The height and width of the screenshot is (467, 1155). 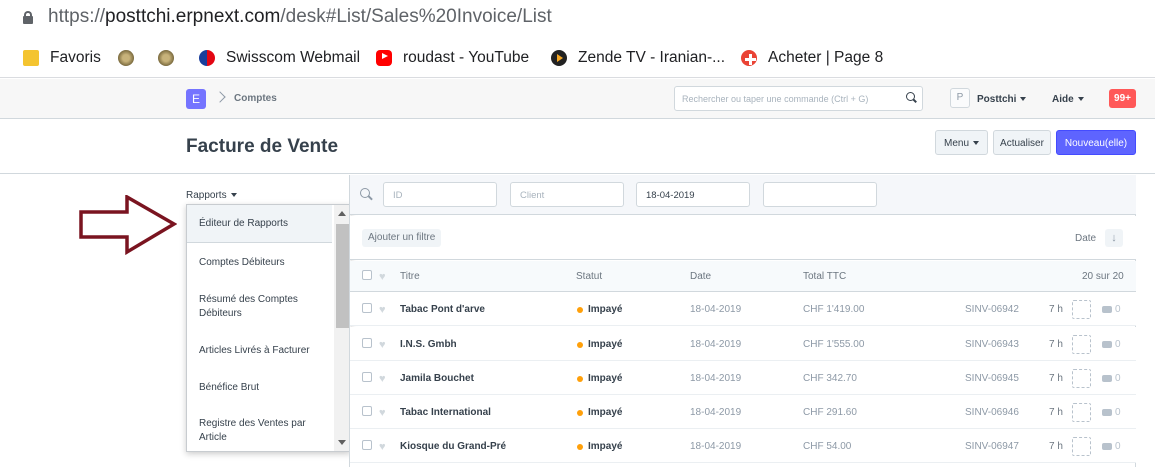 I want to click on report-item-delivered-to-bill: Articles Livrés à Facturer, so click(x=259, y=351).